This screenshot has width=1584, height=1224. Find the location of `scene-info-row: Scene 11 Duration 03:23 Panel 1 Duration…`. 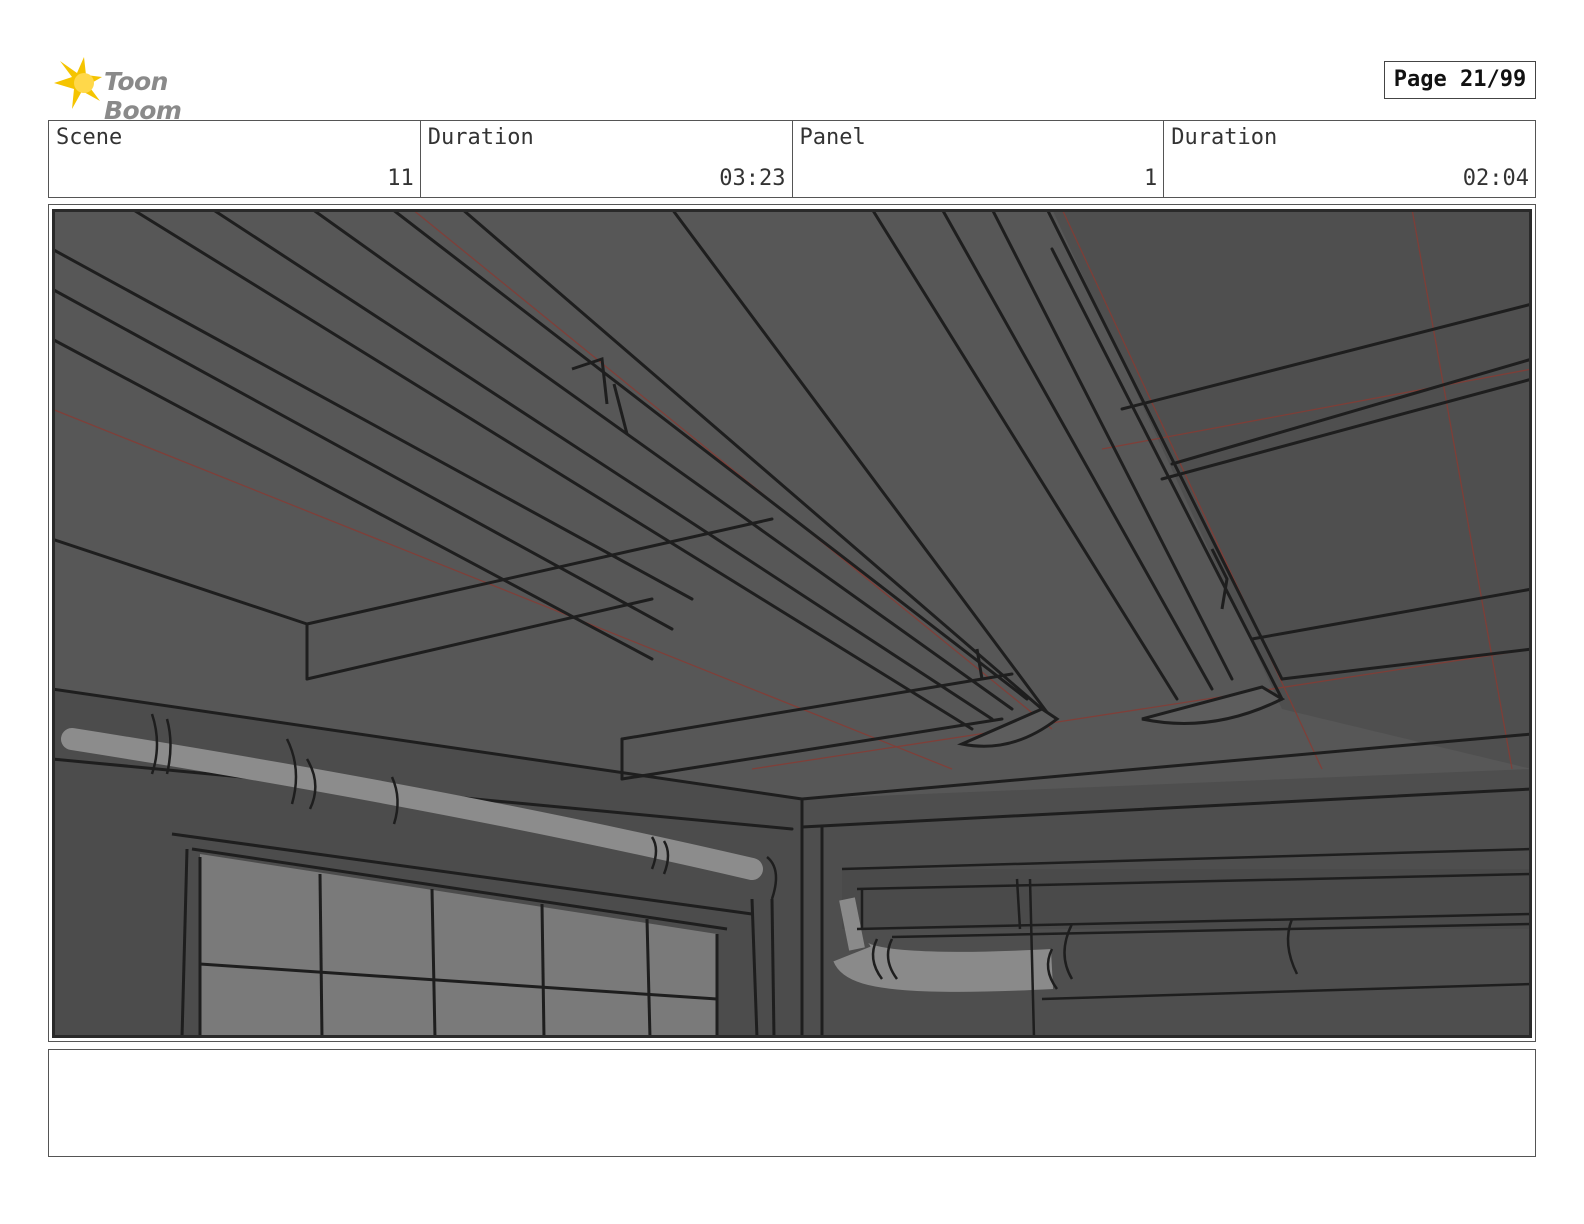

scene-info-row: Scene 11 Duration 03:23 Panel 1 Duration… is located at coordinates (792, 159).